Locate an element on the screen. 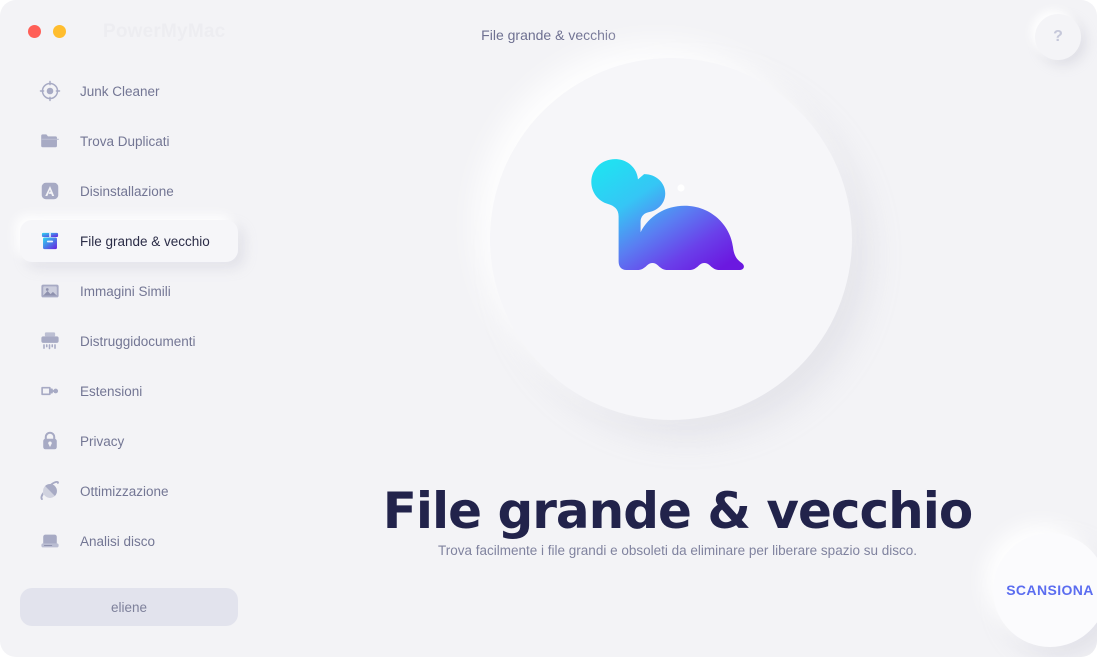 This screenshot has height=657, width=1097. sidebar-item-ottimizzazione: Ottimizzazione is located at coordinates (129, 491).